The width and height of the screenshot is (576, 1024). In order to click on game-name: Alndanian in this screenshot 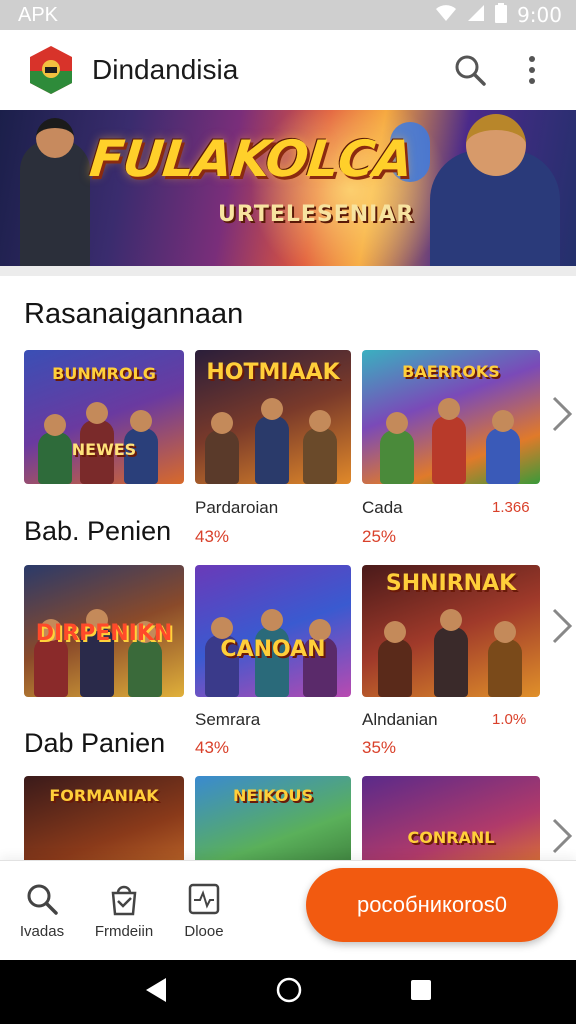, I will do `click(400, 719)`.